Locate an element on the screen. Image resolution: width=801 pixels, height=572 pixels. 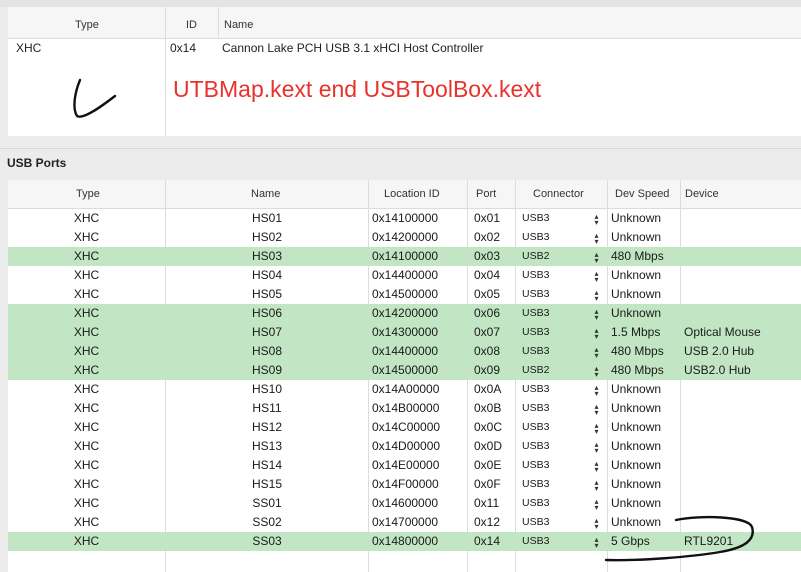
cell-port: 0x12 is located at coordinates (487, 522).